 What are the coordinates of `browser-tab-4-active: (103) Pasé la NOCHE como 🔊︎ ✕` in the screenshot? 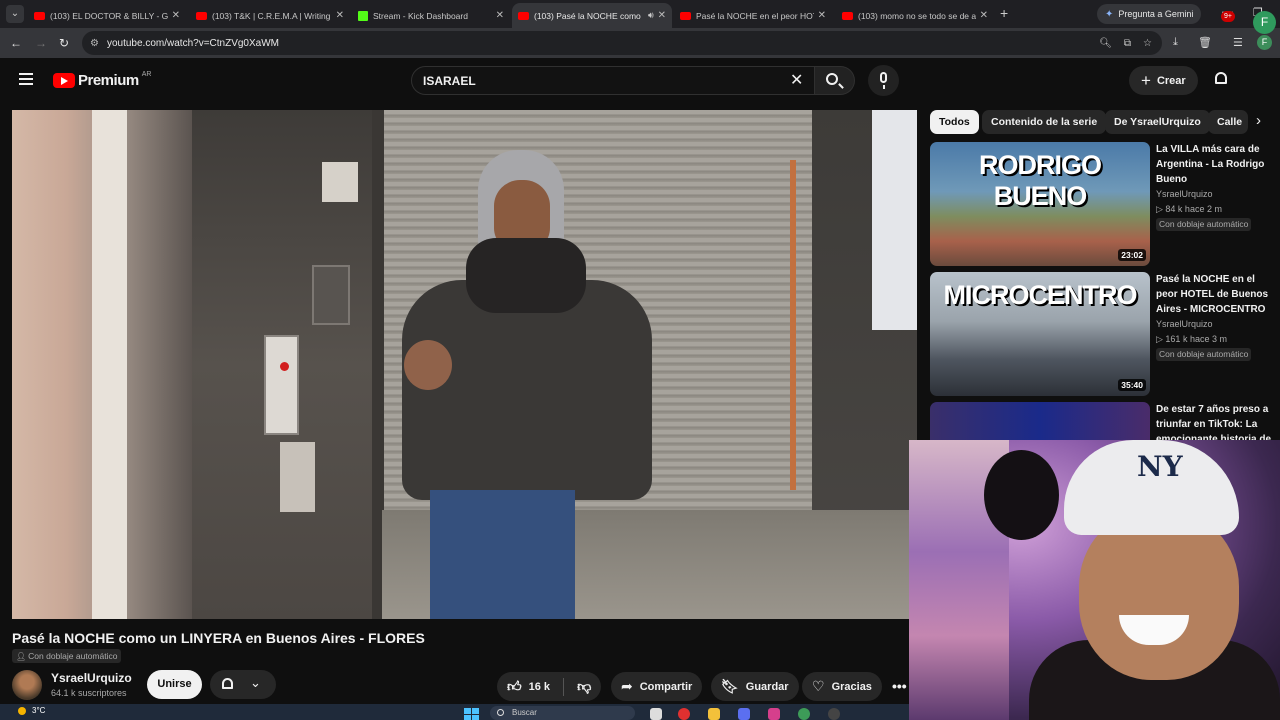 It's located at (592, 15).